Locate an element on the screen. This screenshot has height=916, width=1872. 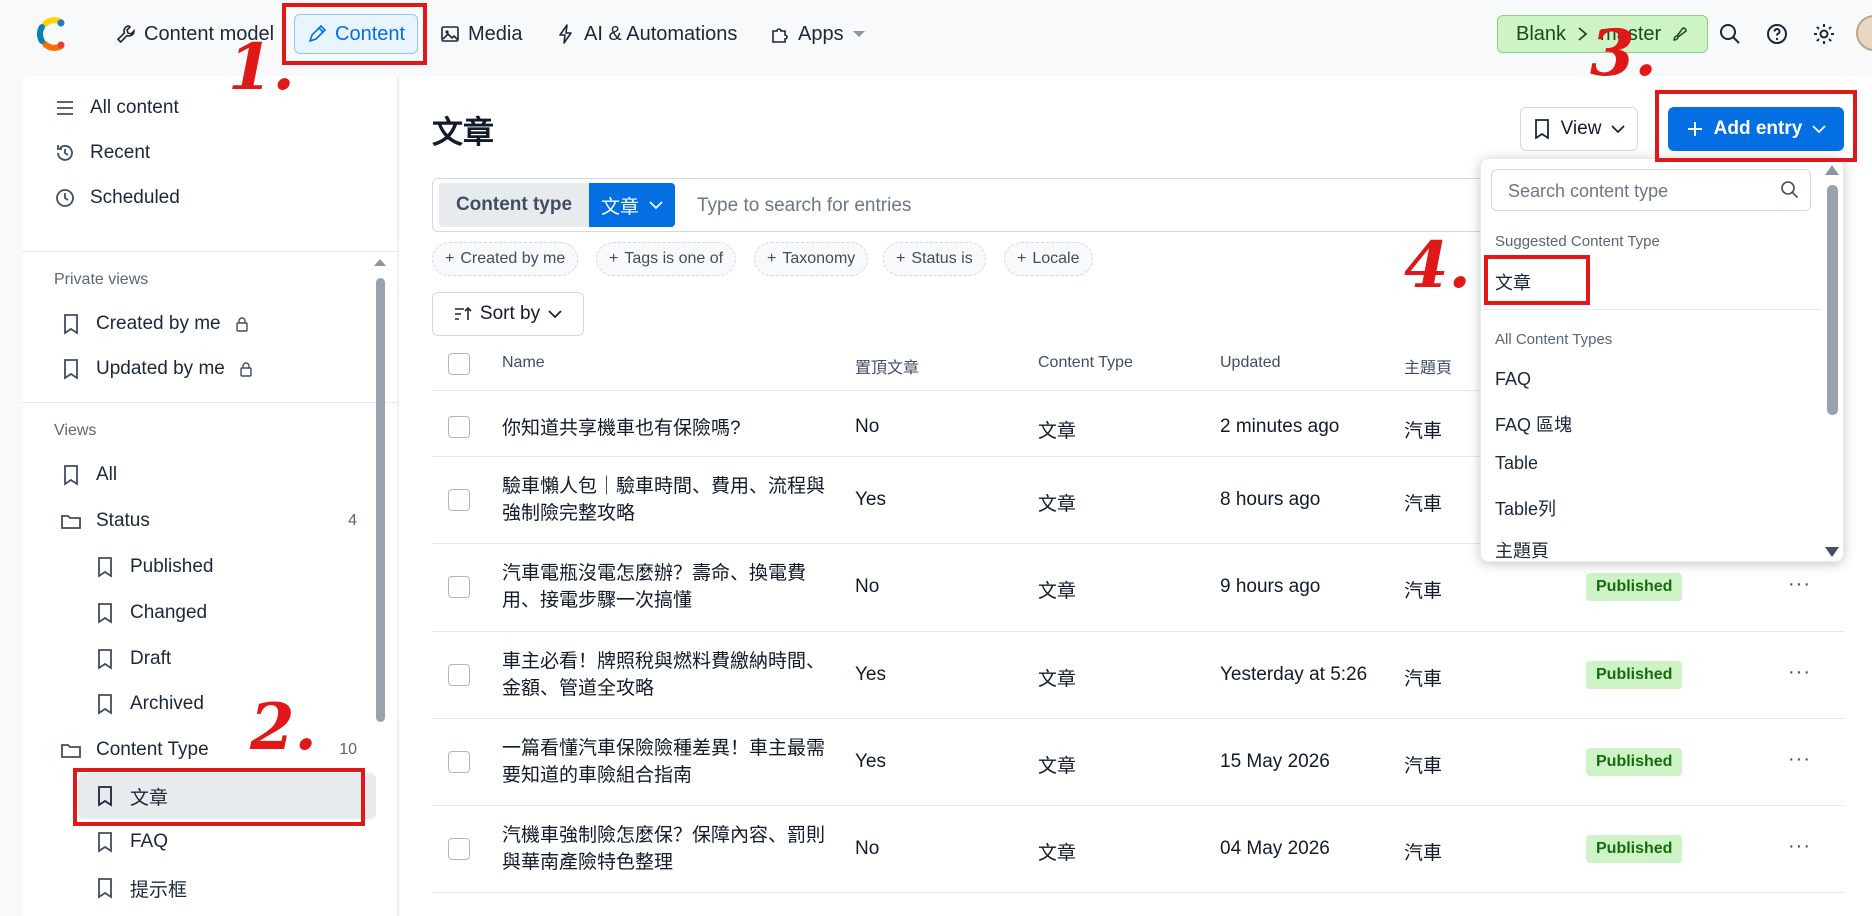
filter-chip-status: + Status is is located at coordinates (934, 259).